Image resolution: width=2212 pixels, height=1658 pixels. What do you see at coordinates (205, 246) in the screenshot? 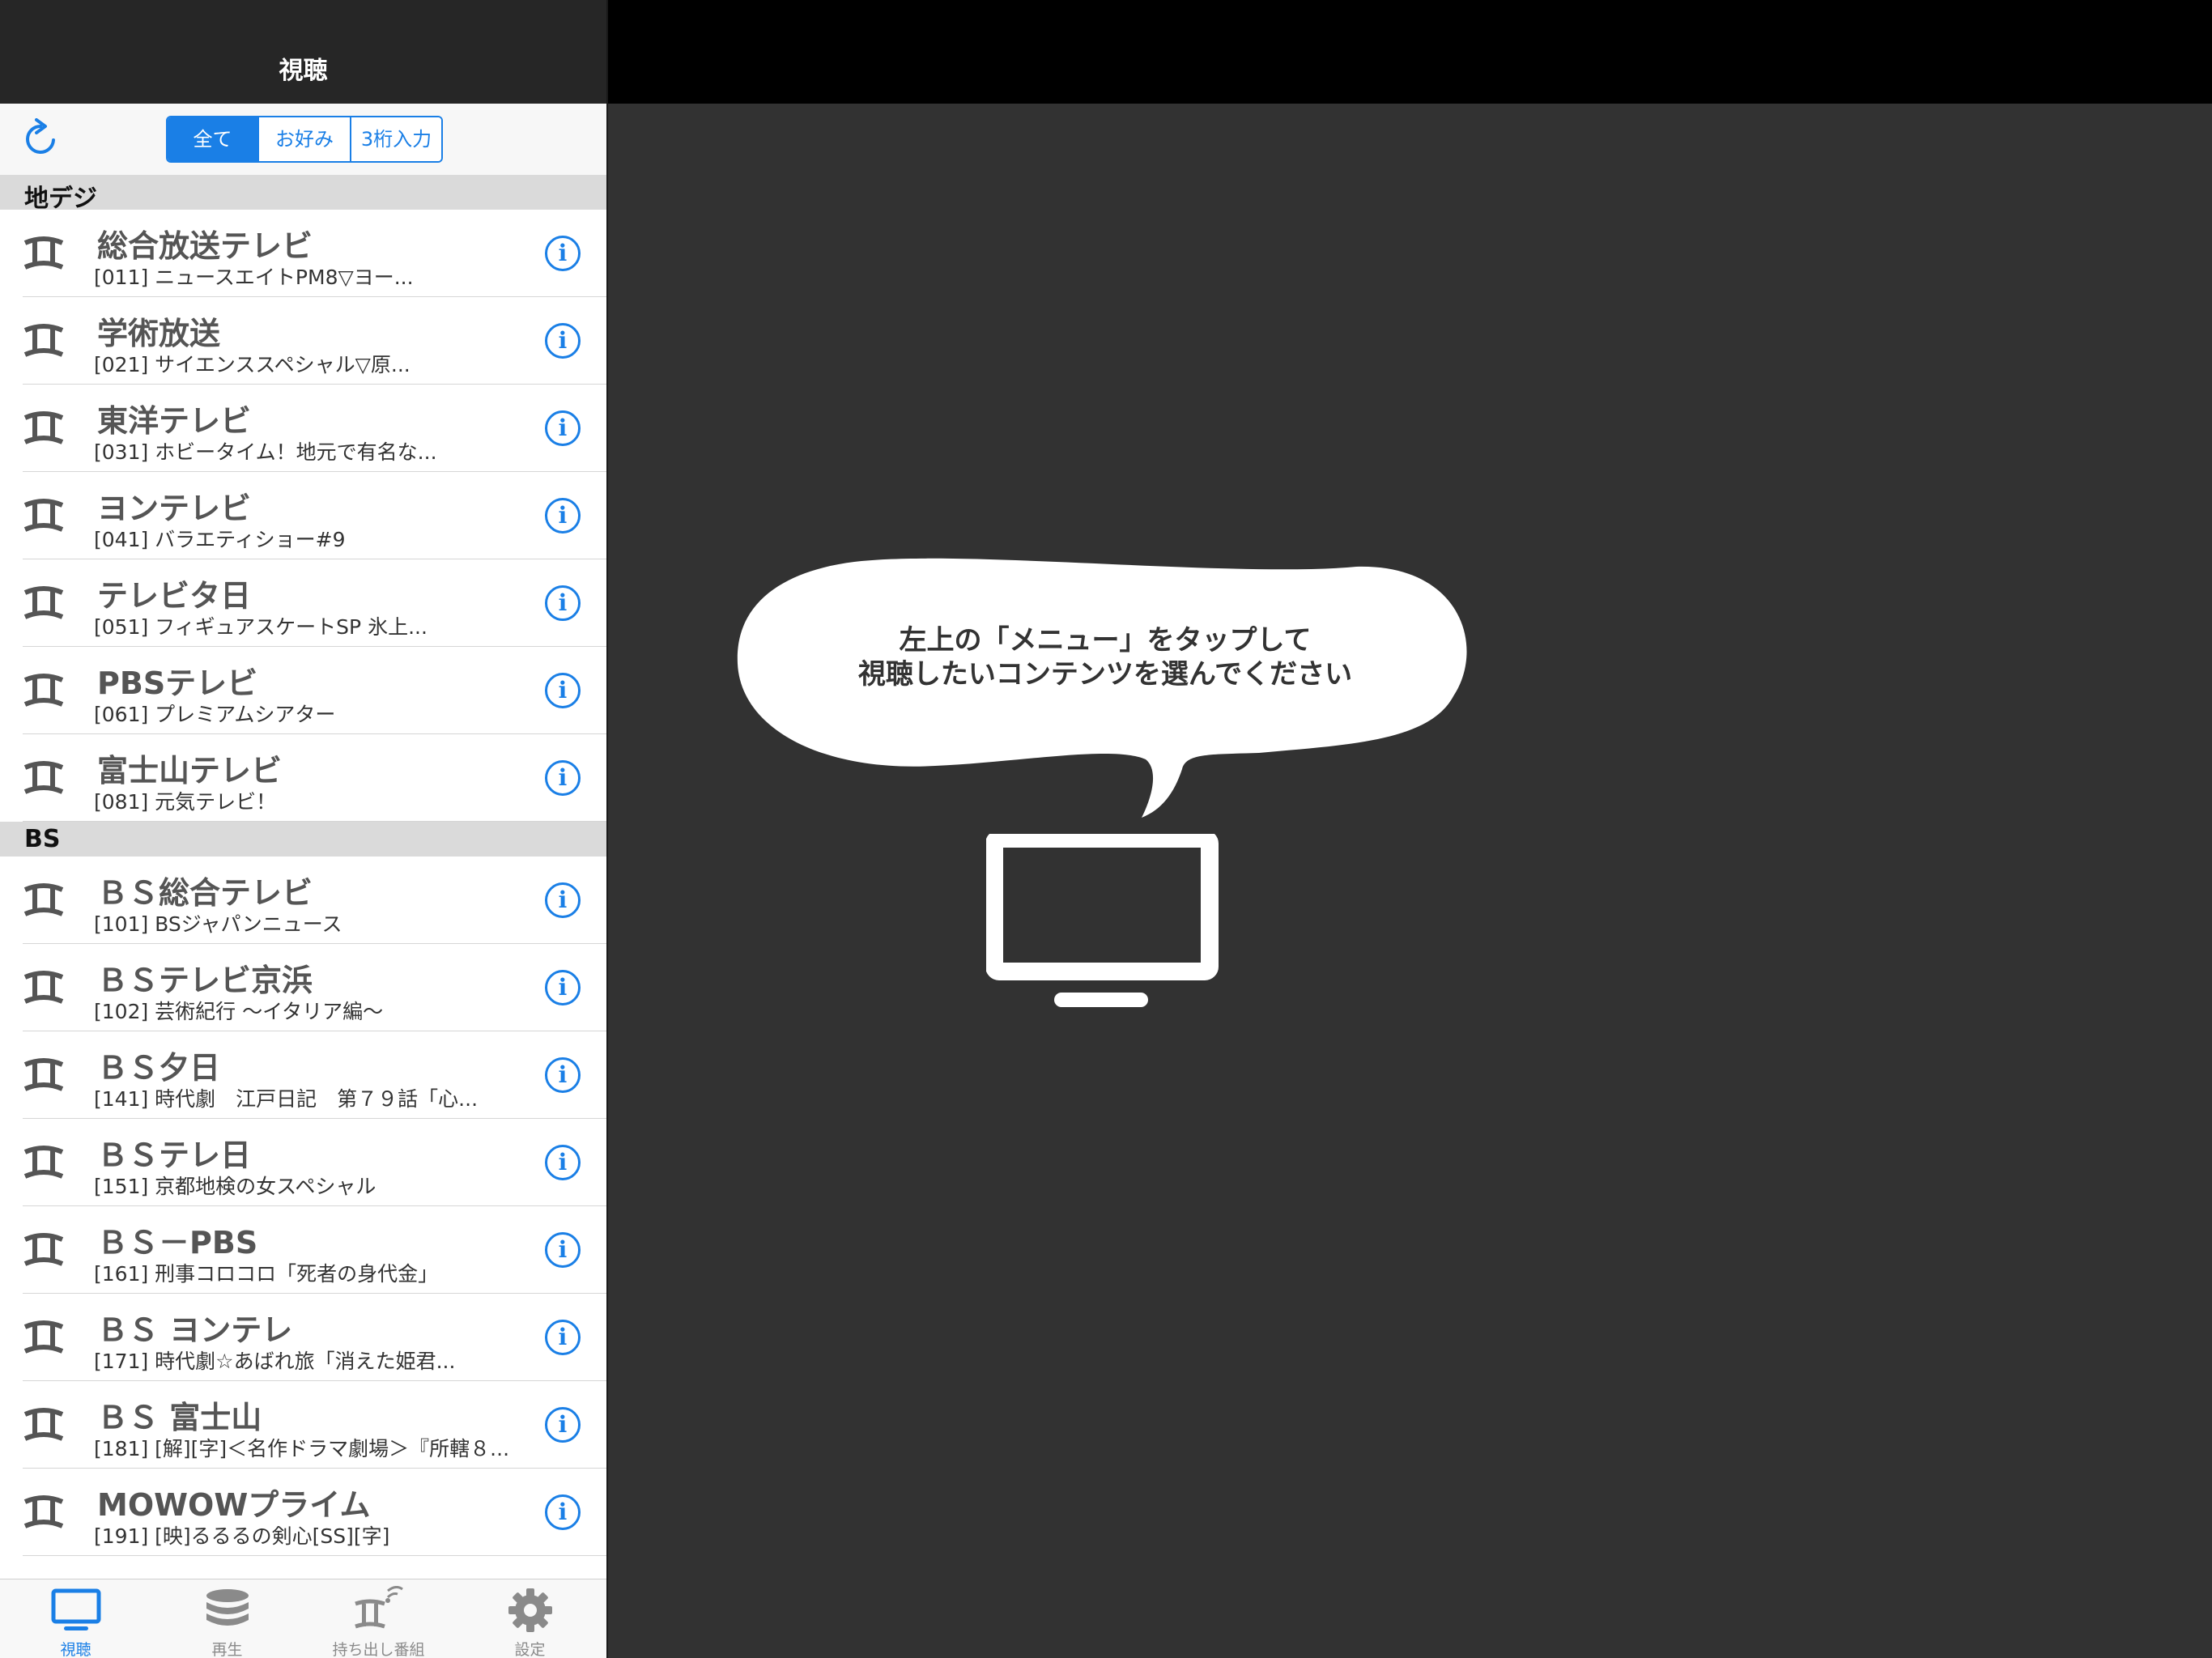
I see `channel-name: 総合放送テレビ` at bounding box center [205, 246].